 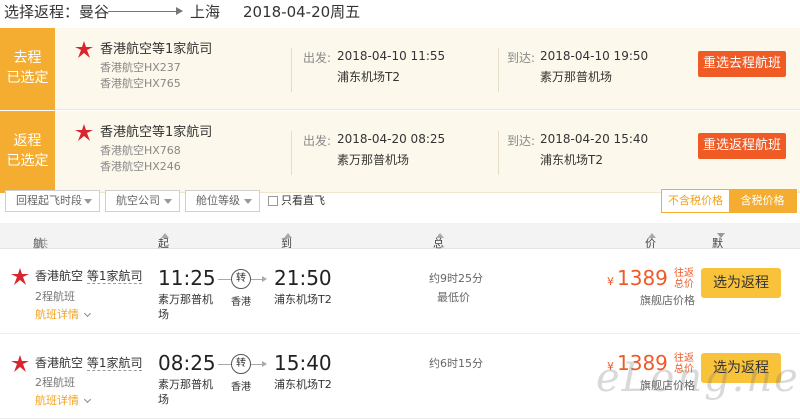 What do you see at coordinates (650, 247) in the screenshot?
I see `col-price-sort: 价格` at bounding box center [650, 247].